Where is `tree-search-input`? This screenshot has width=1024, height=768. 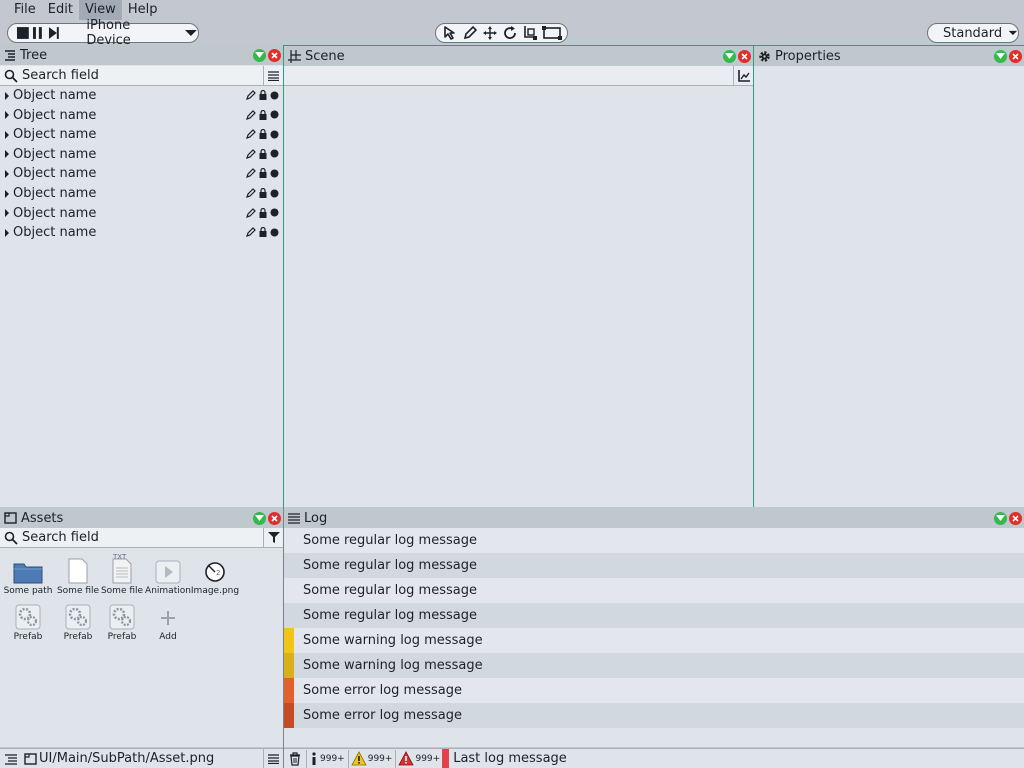 tree-search-input is located at coordinates (122, 75).